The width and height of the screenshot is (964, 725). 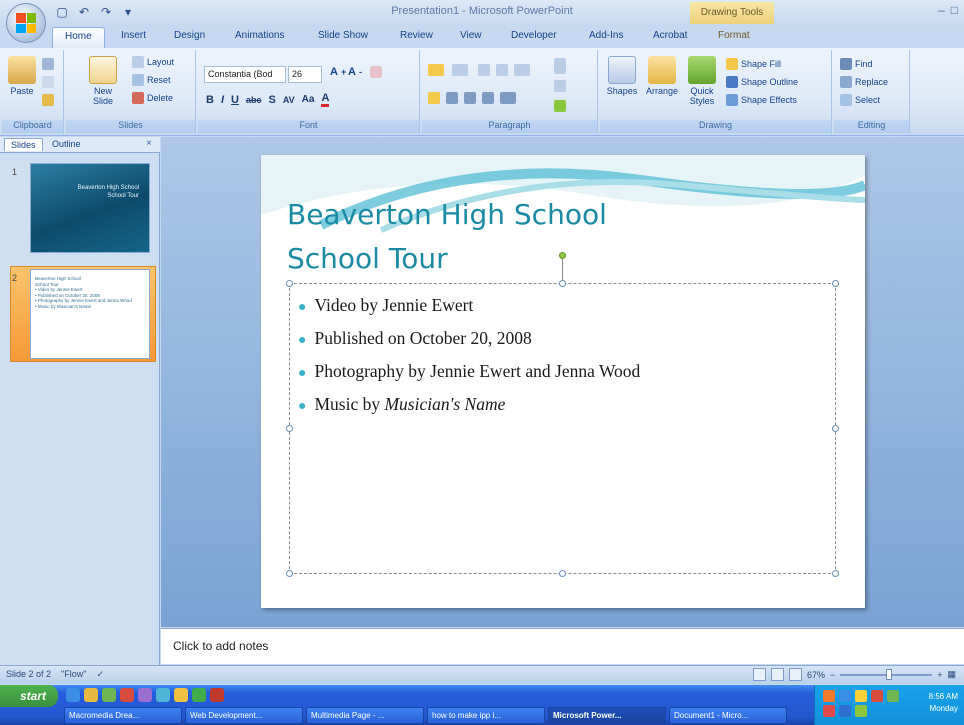 I want to click on normal-view-icon, so click(x=759, y=674).